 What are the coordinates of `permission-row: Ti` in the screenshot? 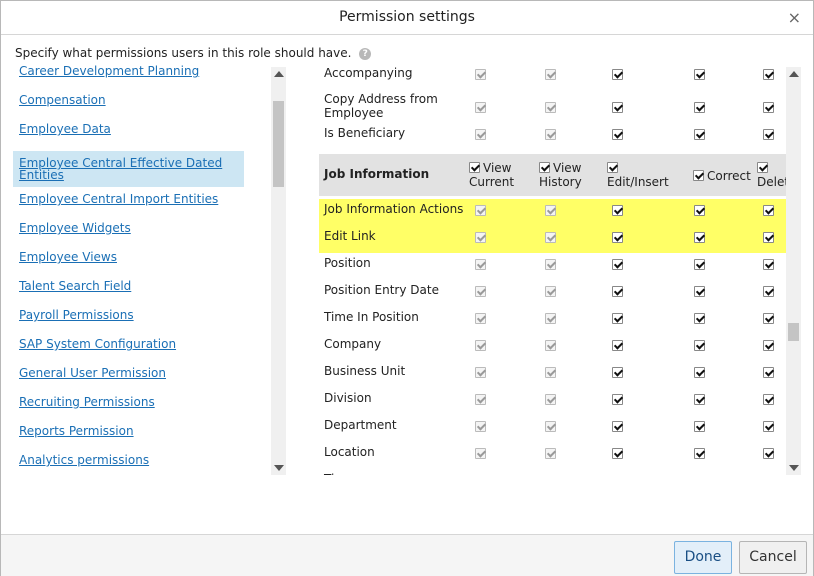 It's located at (553, 472).